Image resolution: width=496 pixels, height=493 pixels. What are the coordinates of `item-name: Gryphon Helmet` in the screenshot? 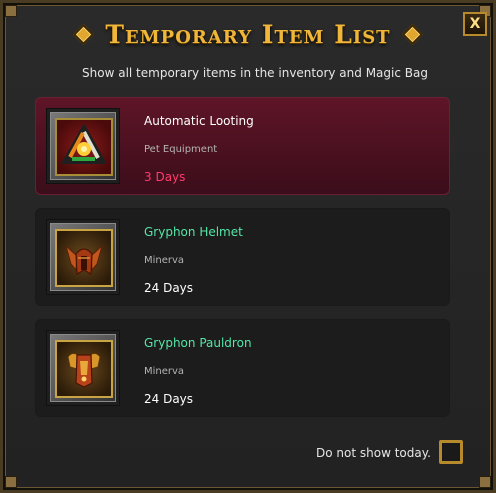 It's located at (193, 232).